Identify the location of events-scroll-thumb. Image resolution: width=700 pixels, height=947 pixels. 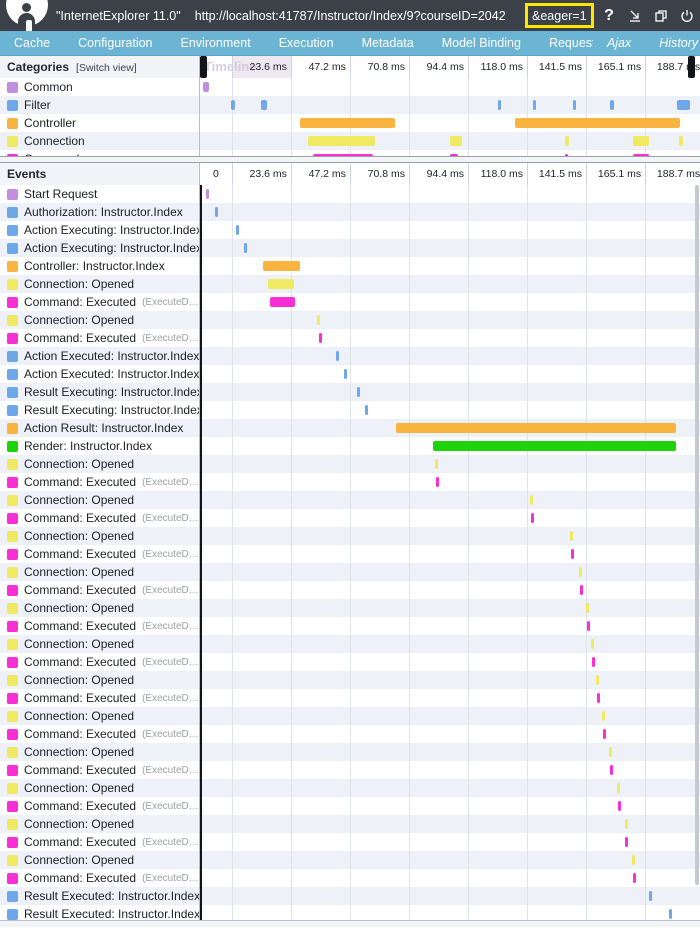
(697, 535).